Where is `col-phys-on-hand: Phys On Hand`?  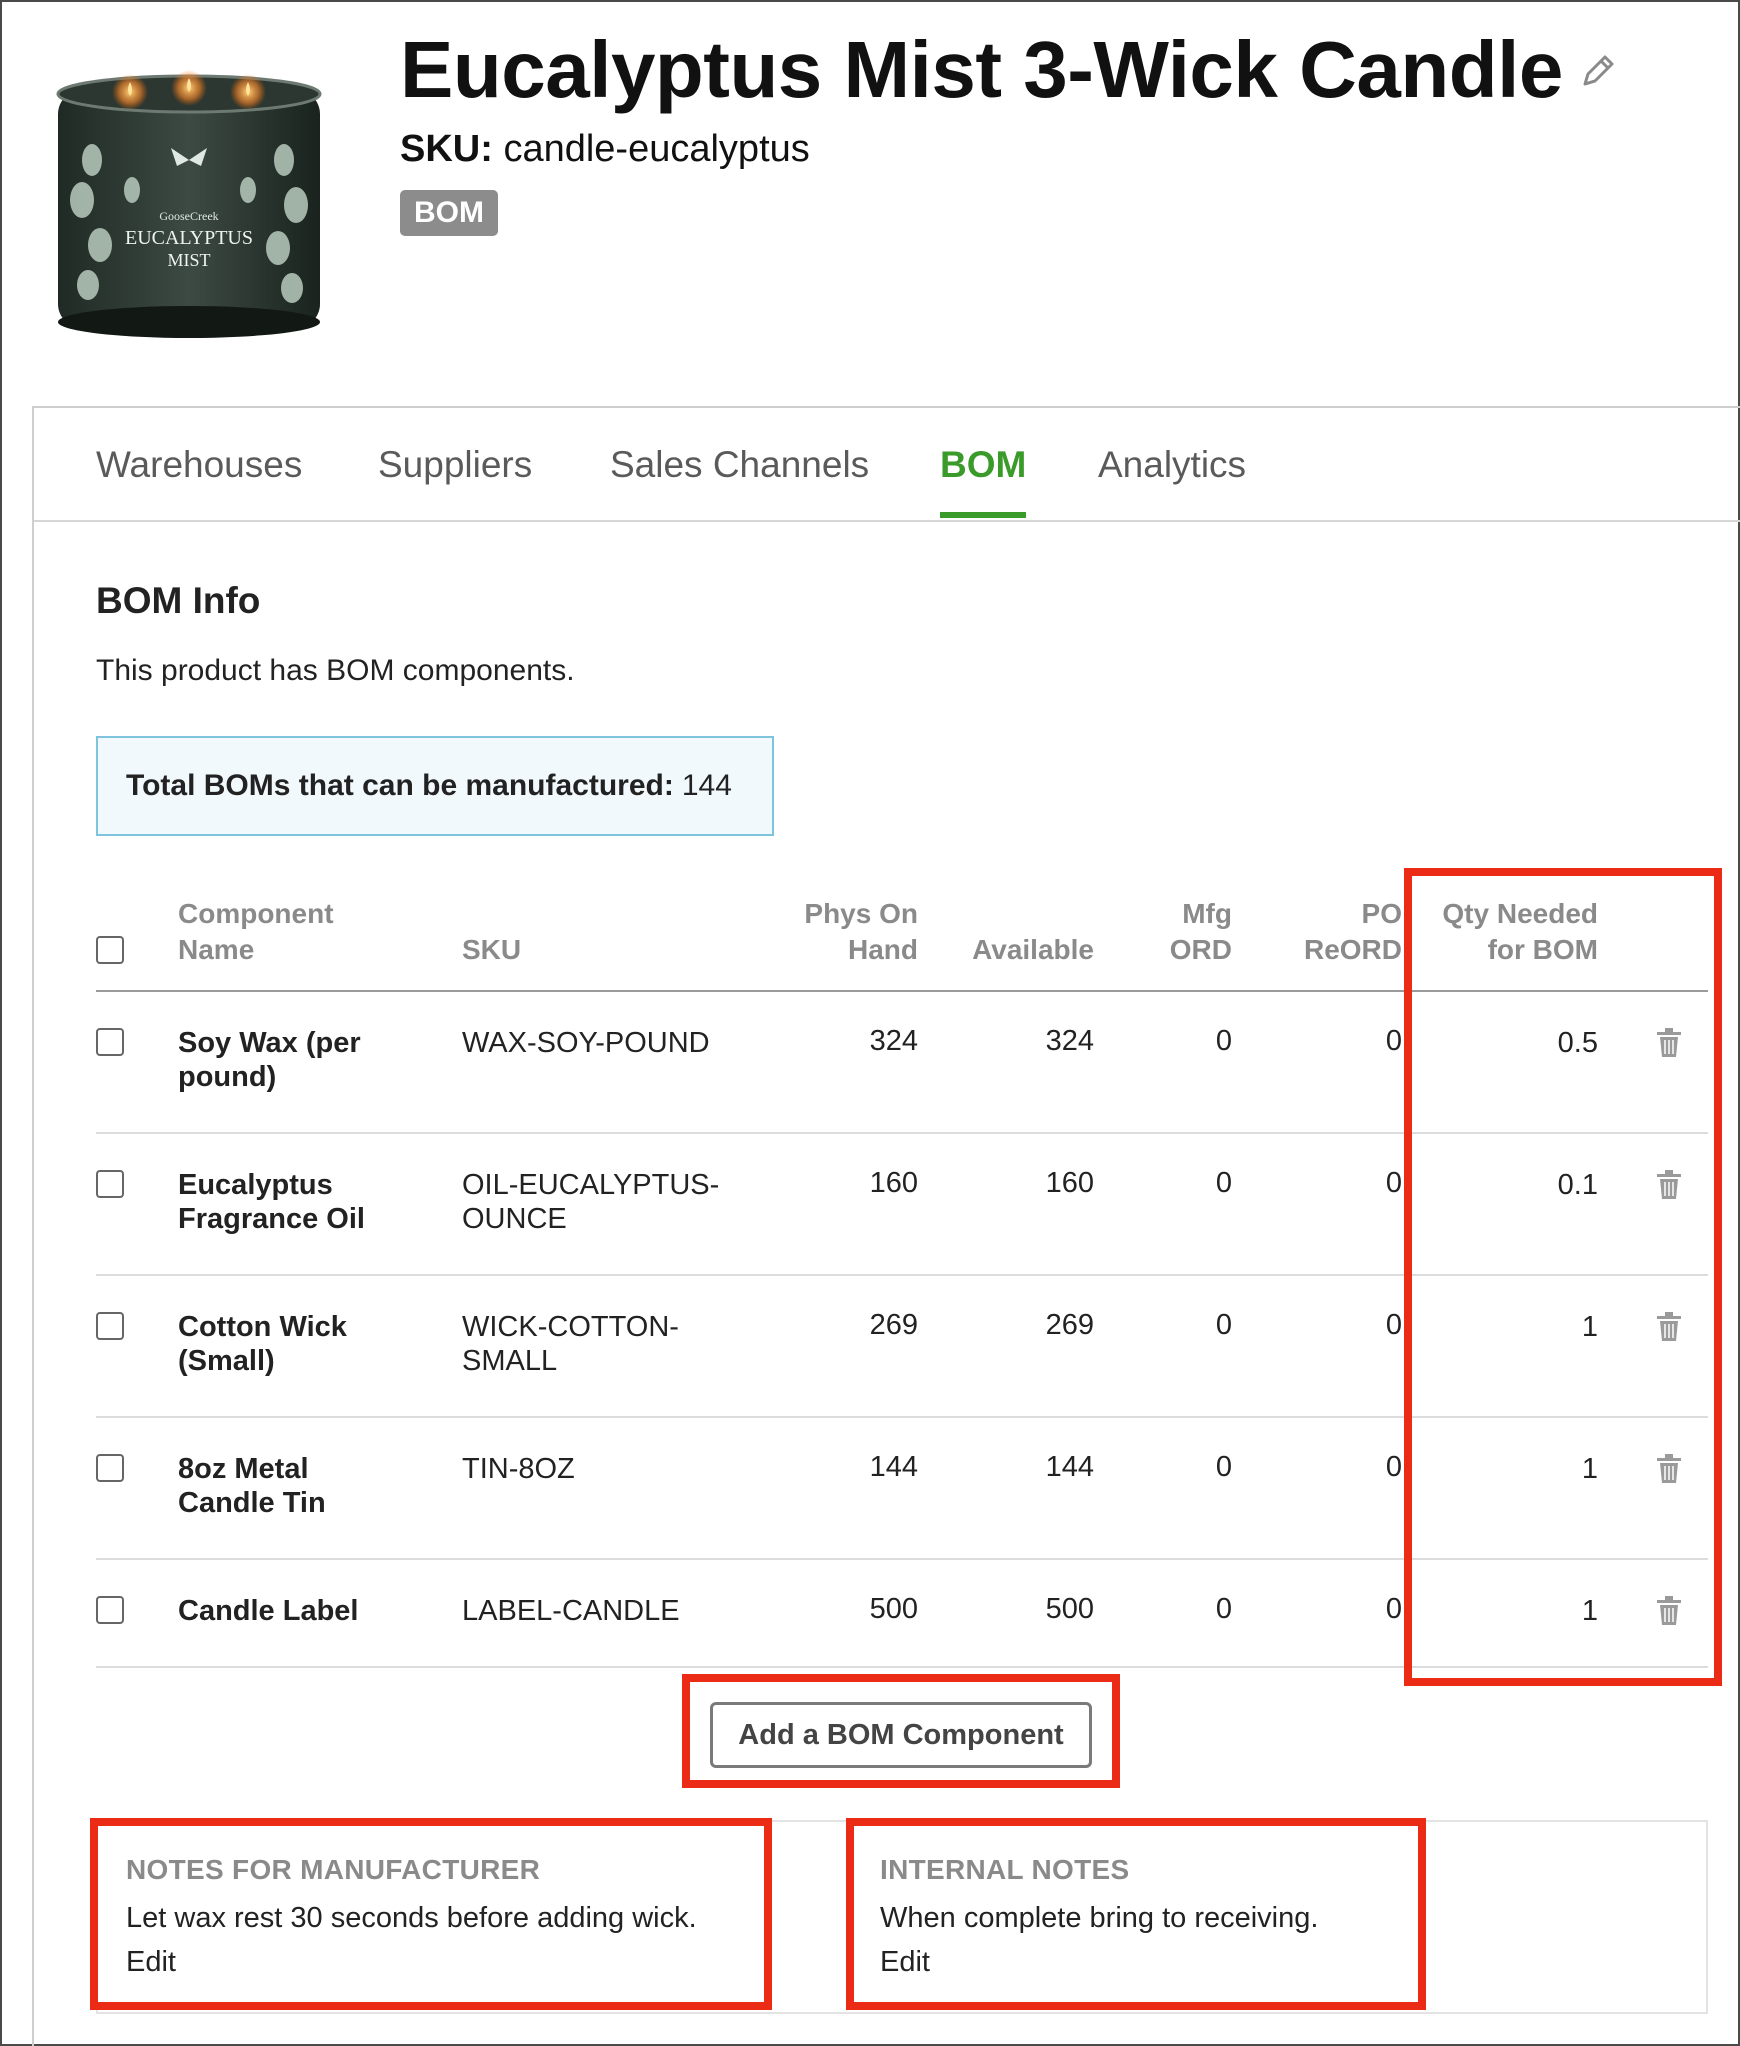 col-phys-on-hand: Phys On Hand is located at coordinates (836, 932).